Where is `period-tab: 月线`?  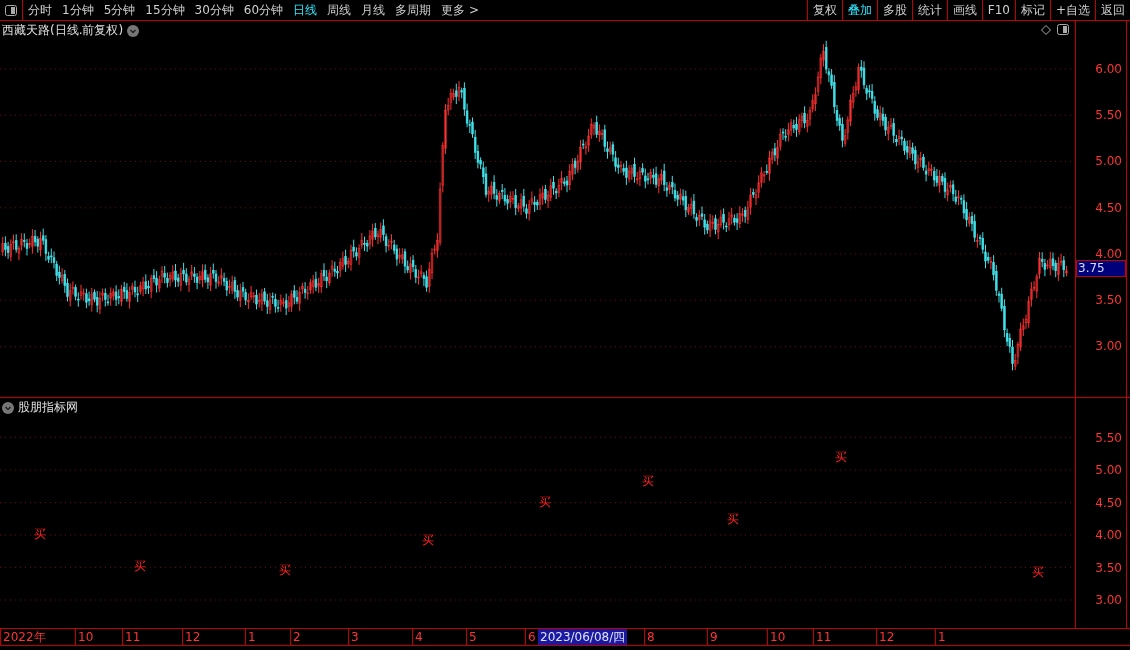
period-tab: 月线 is located at coordinates (373, 10).